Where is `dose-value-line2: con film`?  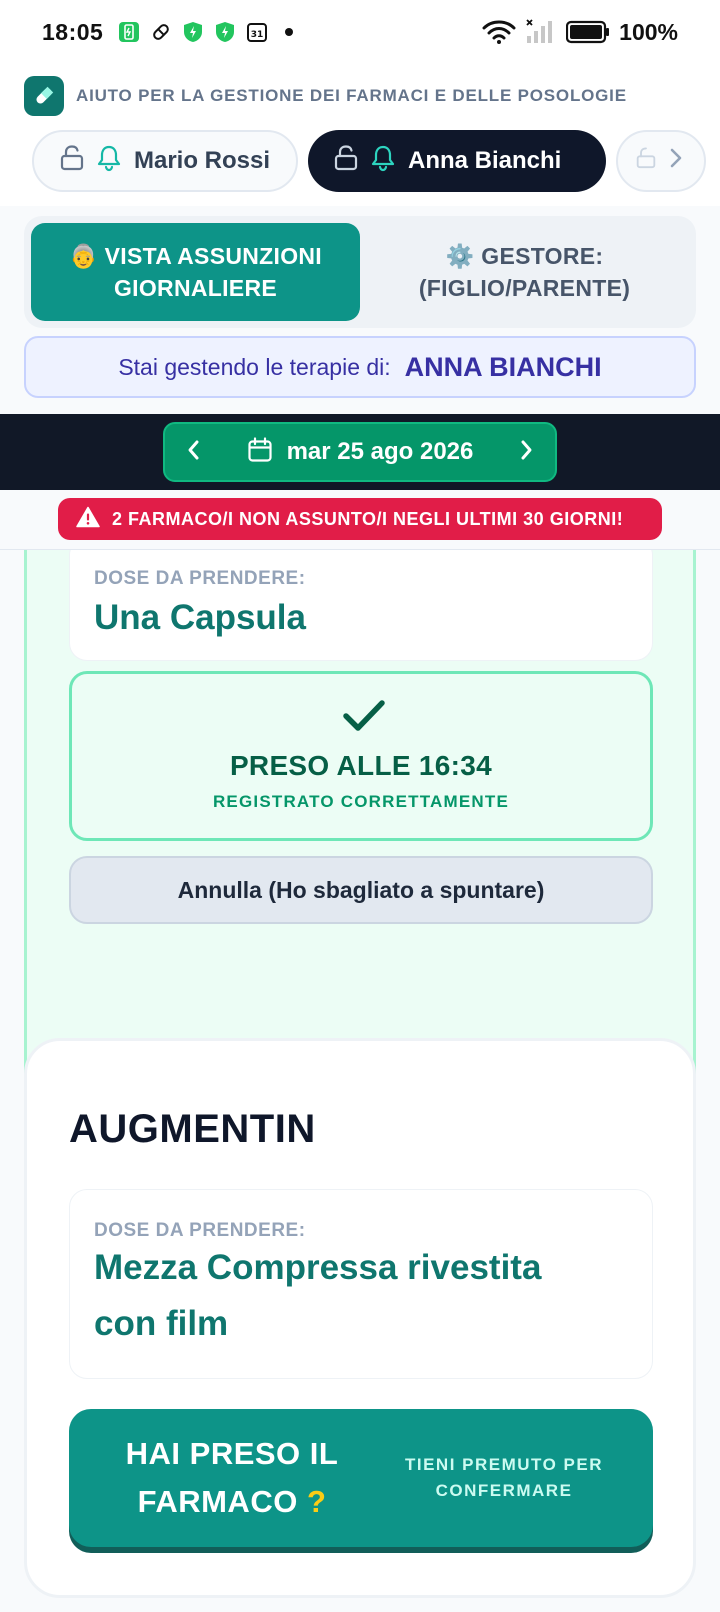
dose-value-line2: con film is located at coordinates (161, 1323).